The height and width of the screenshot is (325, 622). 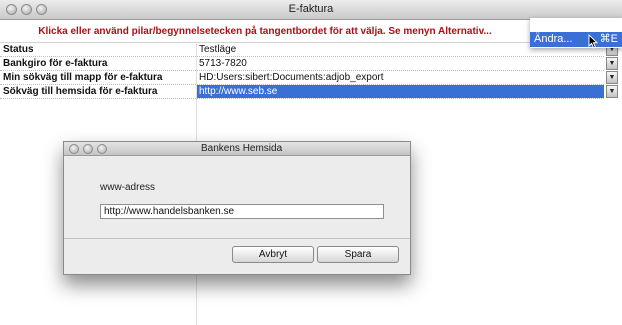 I want to click on dialog-minimize-button, so click(x=88, y=149).